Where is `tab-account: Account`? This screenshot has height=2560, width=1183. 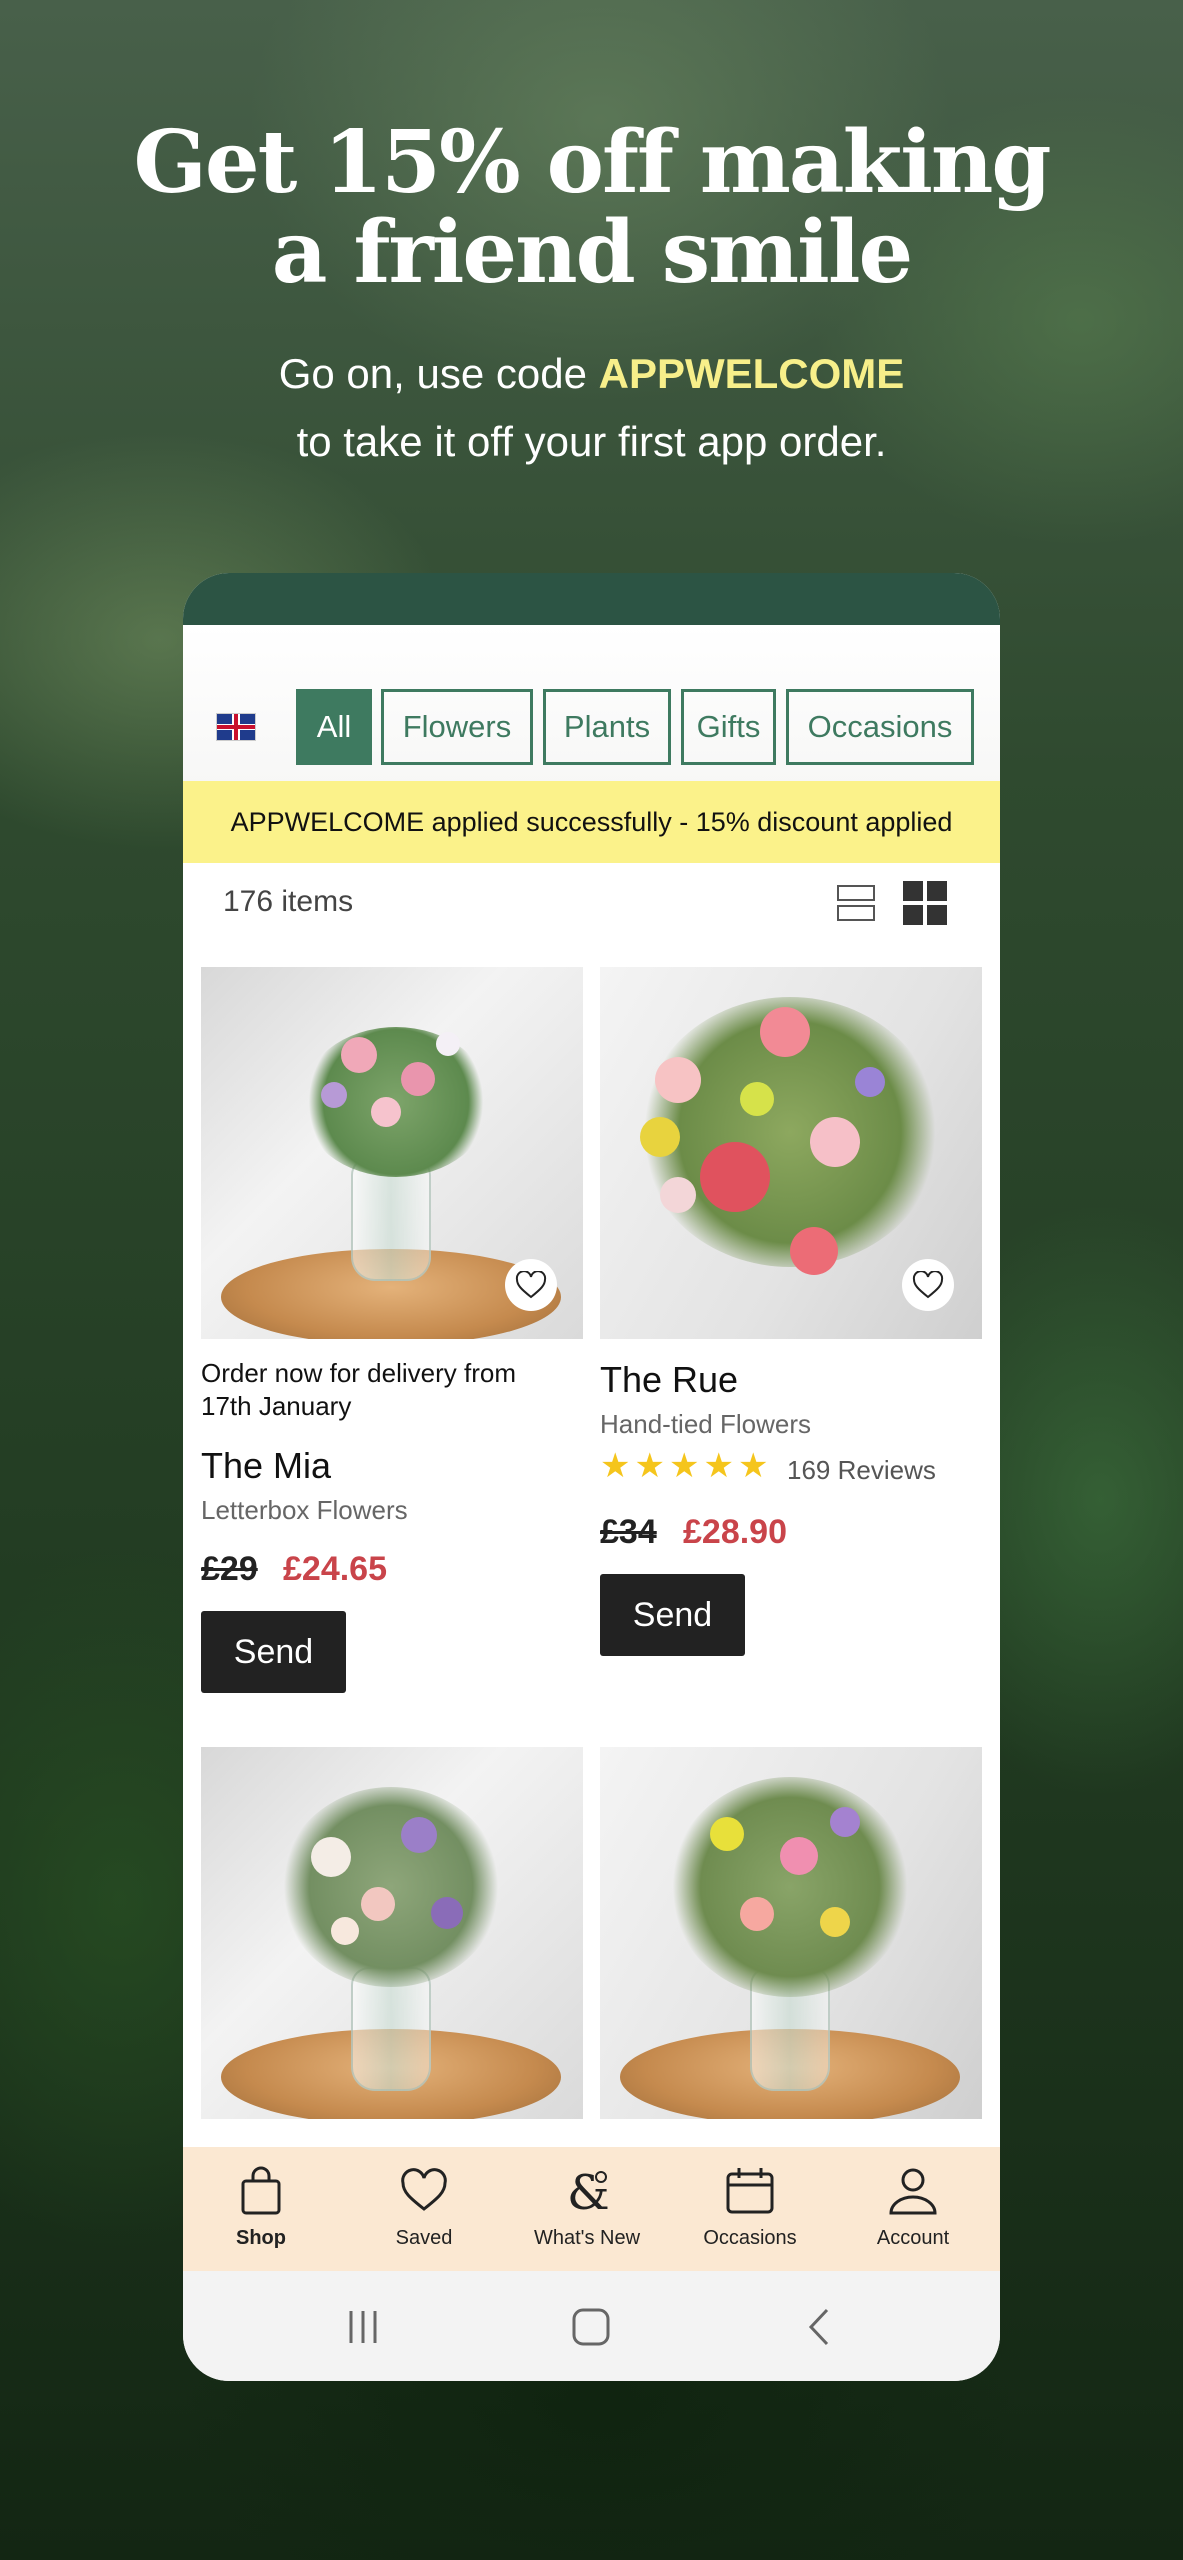 tab-account: Account is located at coordinates (913, 2209).